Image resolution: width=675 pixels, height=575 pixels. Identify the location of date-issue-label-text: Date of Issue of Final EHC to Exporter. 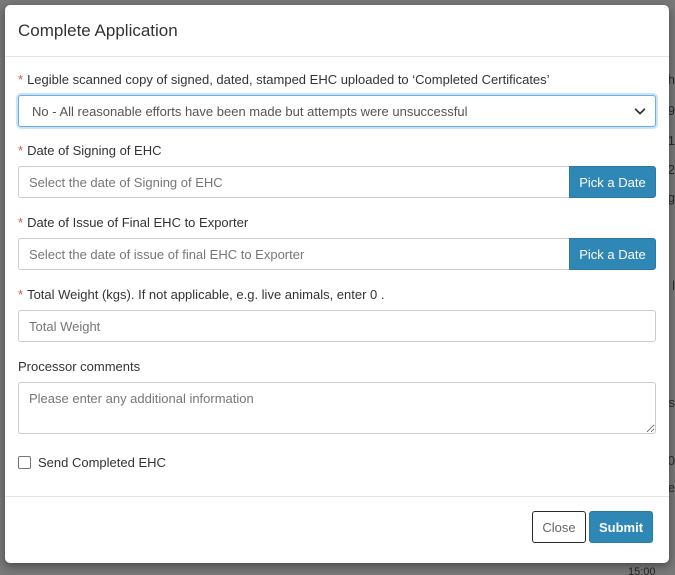
(138, 222).